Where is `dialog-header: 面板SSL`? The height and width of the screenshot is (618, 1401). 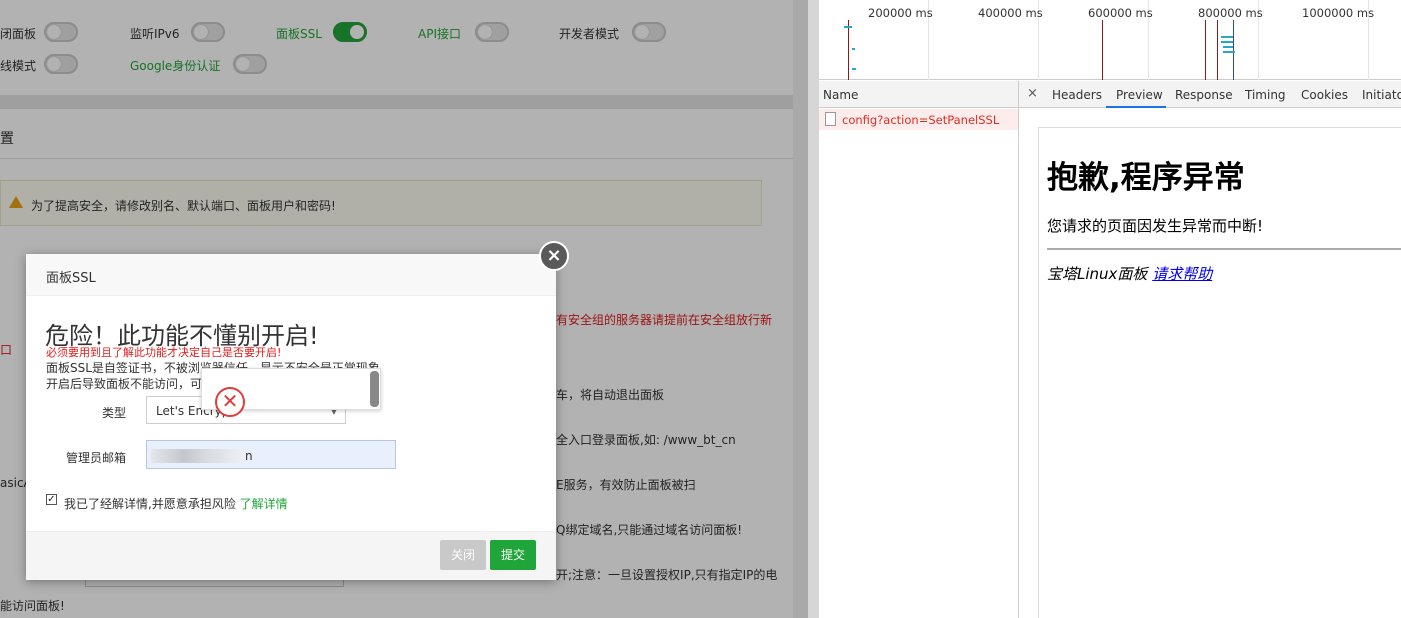 dialog-header: 面板SSL is located at coordinates (291, 275).